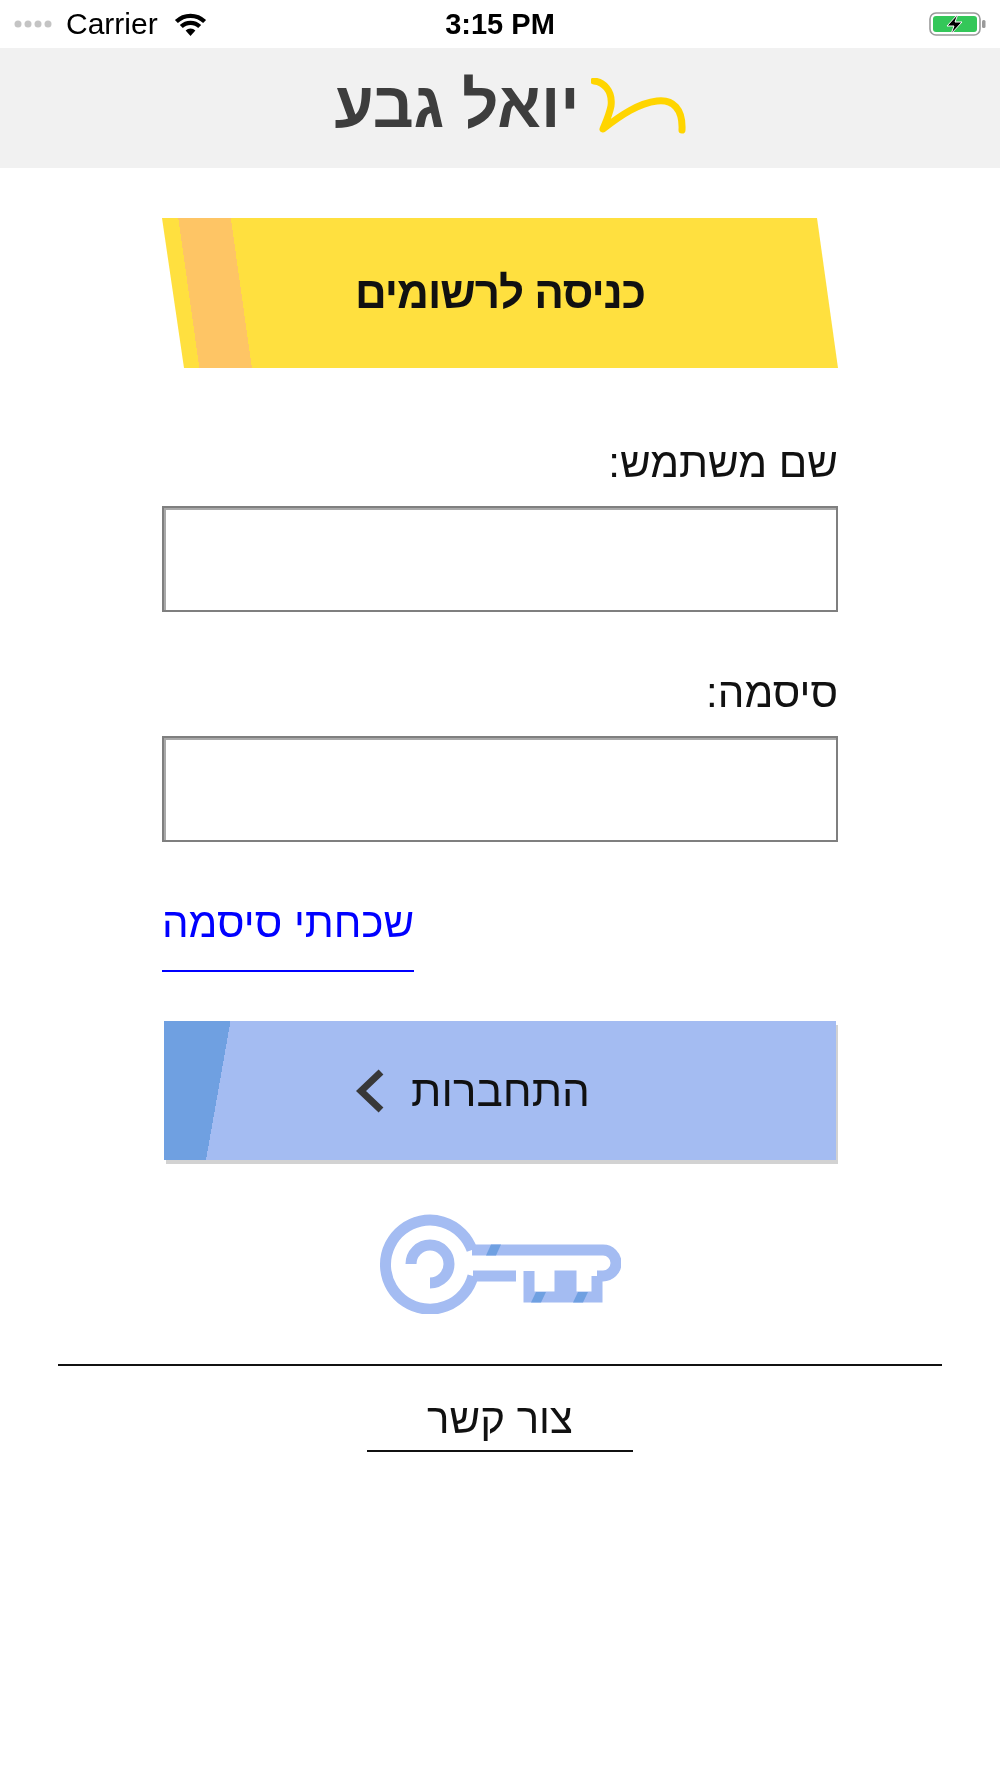  I want to click on key-icon, so click(500, 1264).